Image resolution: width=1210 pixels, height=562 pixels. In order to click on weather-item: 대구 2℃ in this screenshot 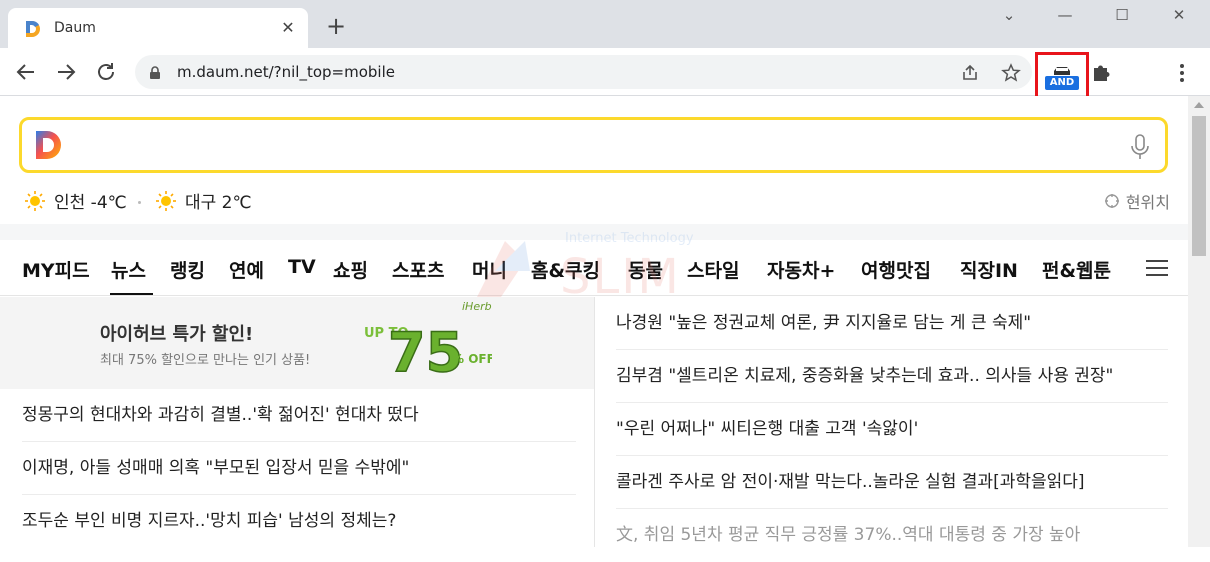, I will do `click(203, 200)`.